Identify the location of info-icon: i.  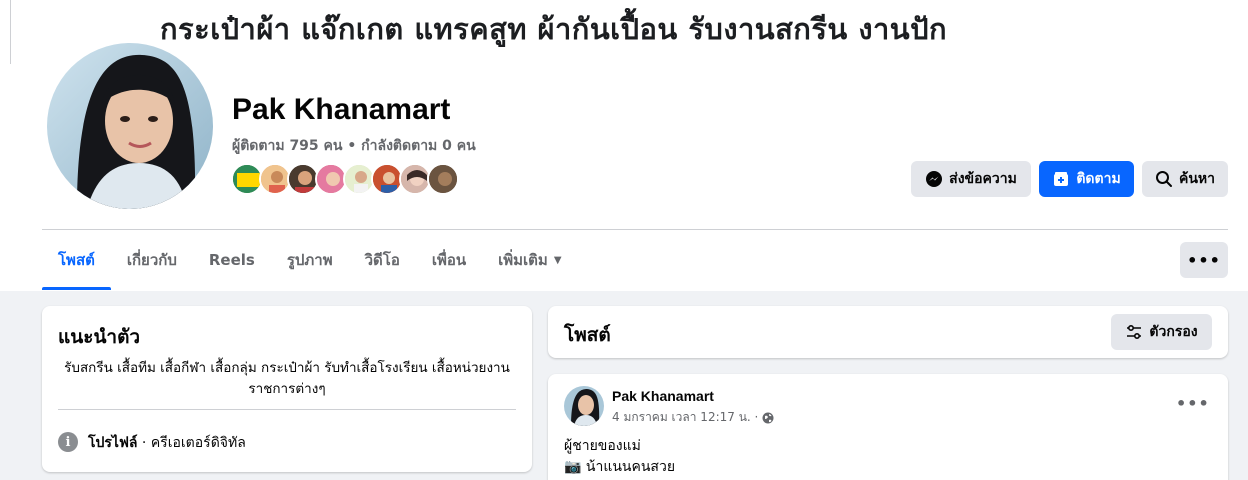
(68, 442).